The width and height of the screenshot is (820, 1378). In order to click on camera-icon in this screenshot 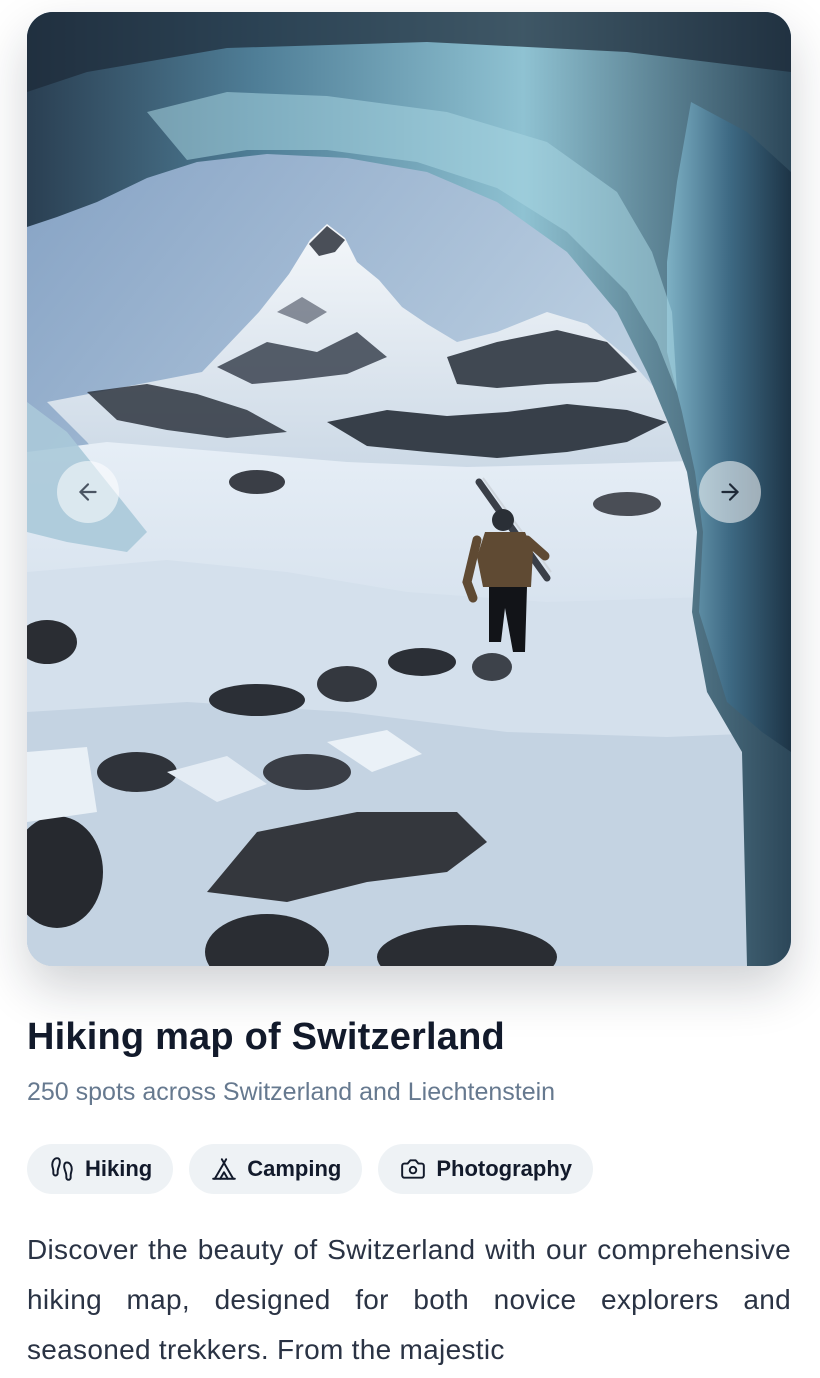, I will do `click(413, 1169)`.